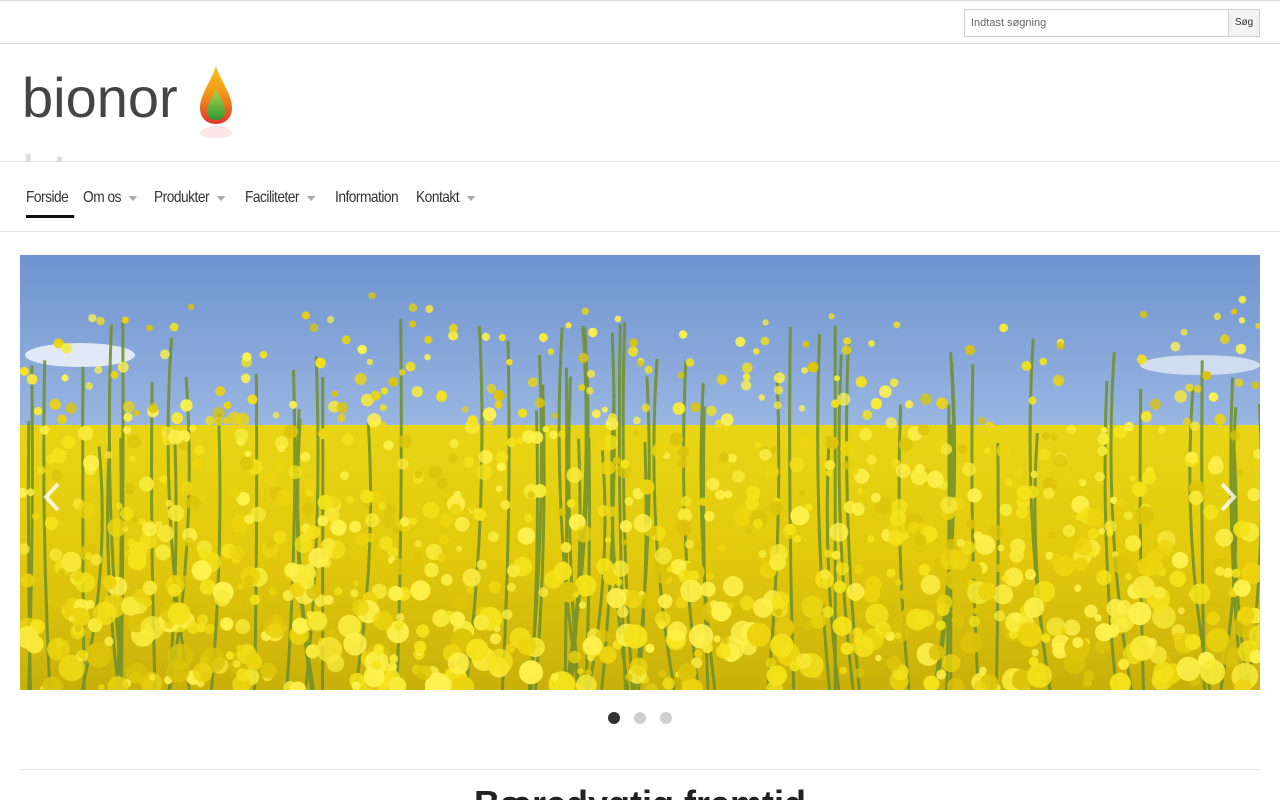 This screenshot has height=800, width=1280. I want to click on nav-item-produkter: Produkter, so click(189, 198).